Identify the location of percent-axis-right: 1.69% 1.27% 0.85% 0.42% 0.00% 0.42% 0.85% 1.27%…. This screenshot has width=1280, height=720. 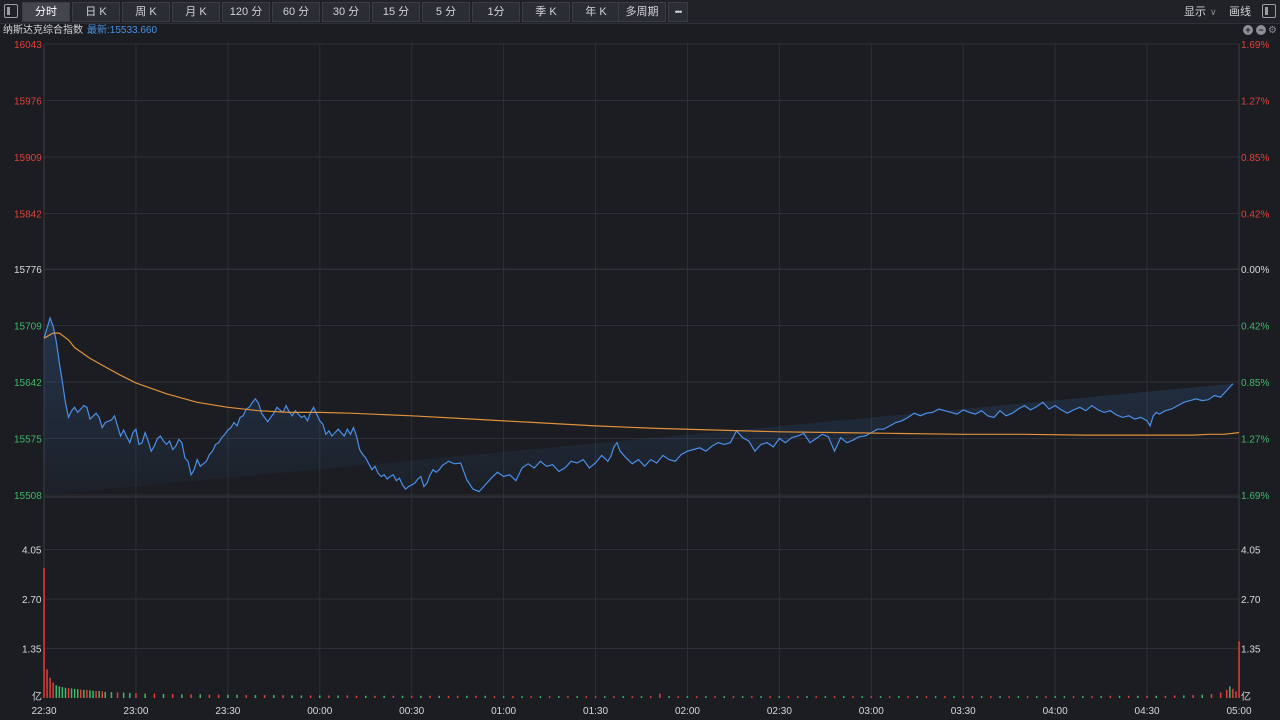
(1255, 271).